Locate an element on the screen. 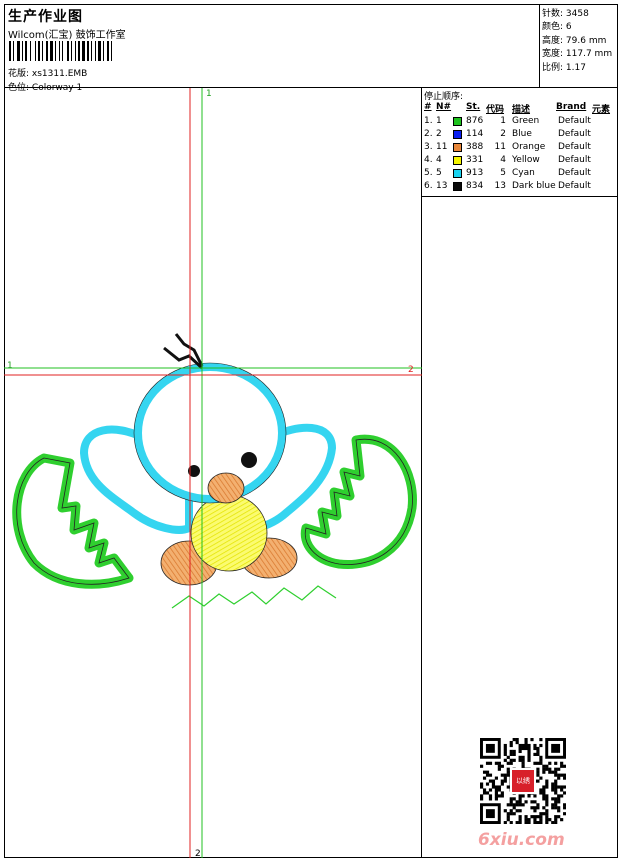 Image resolution: width=620 pixels, height=862 pixels. thread-code: 13 is located at coordinates (500, 186).